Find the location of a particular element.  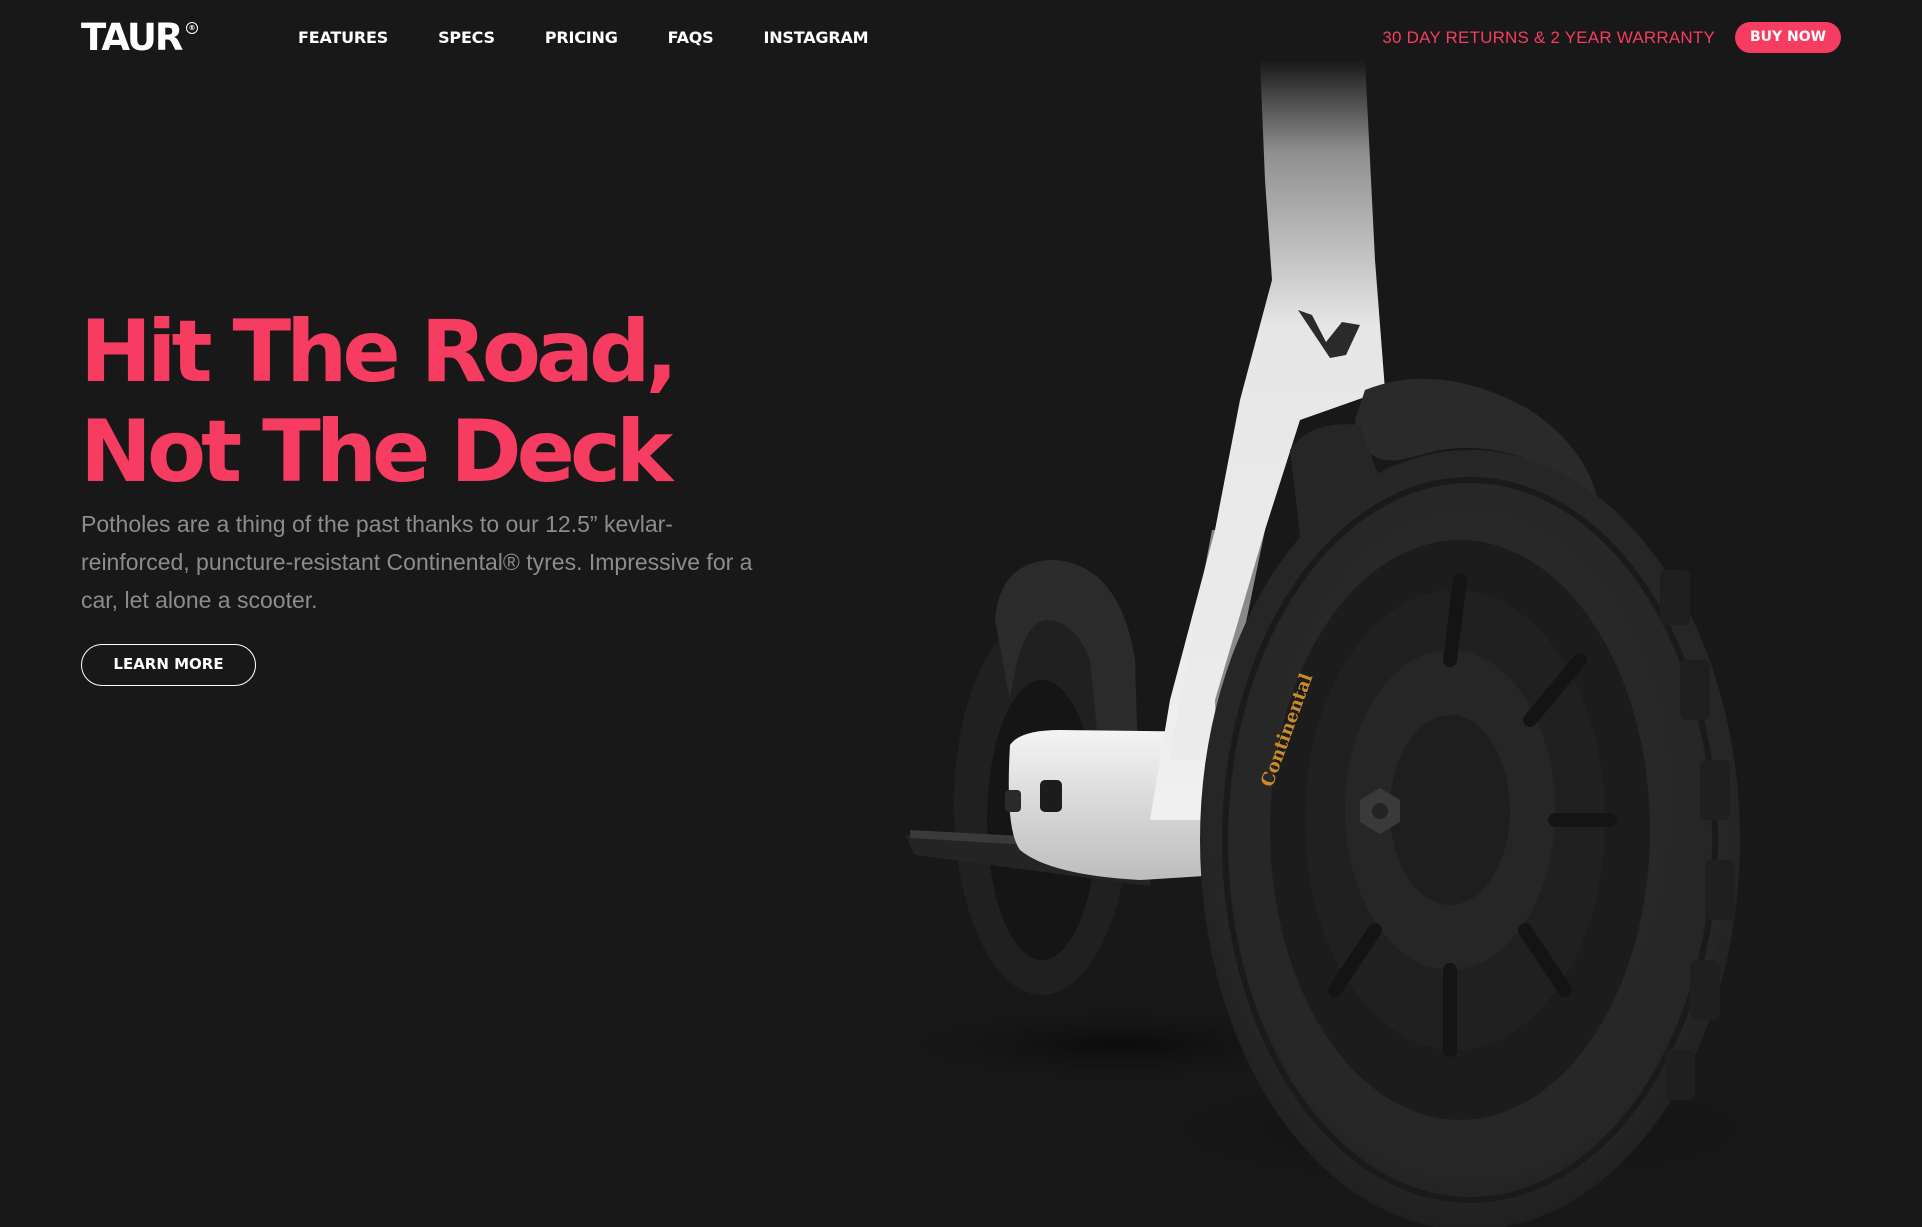

main-nav: FEATURES SPECS PRICING FAQS INSTAGRAM is located at coordinates (608, 37).